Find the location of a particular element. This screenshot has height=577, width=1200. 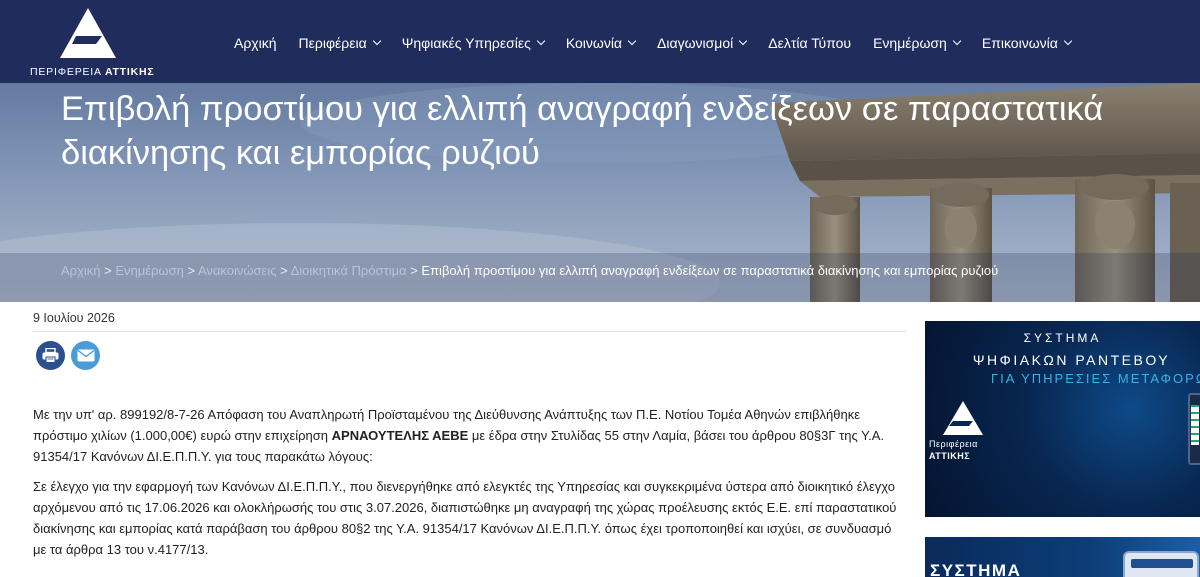

print-icon is located at coordinates (50, 355).